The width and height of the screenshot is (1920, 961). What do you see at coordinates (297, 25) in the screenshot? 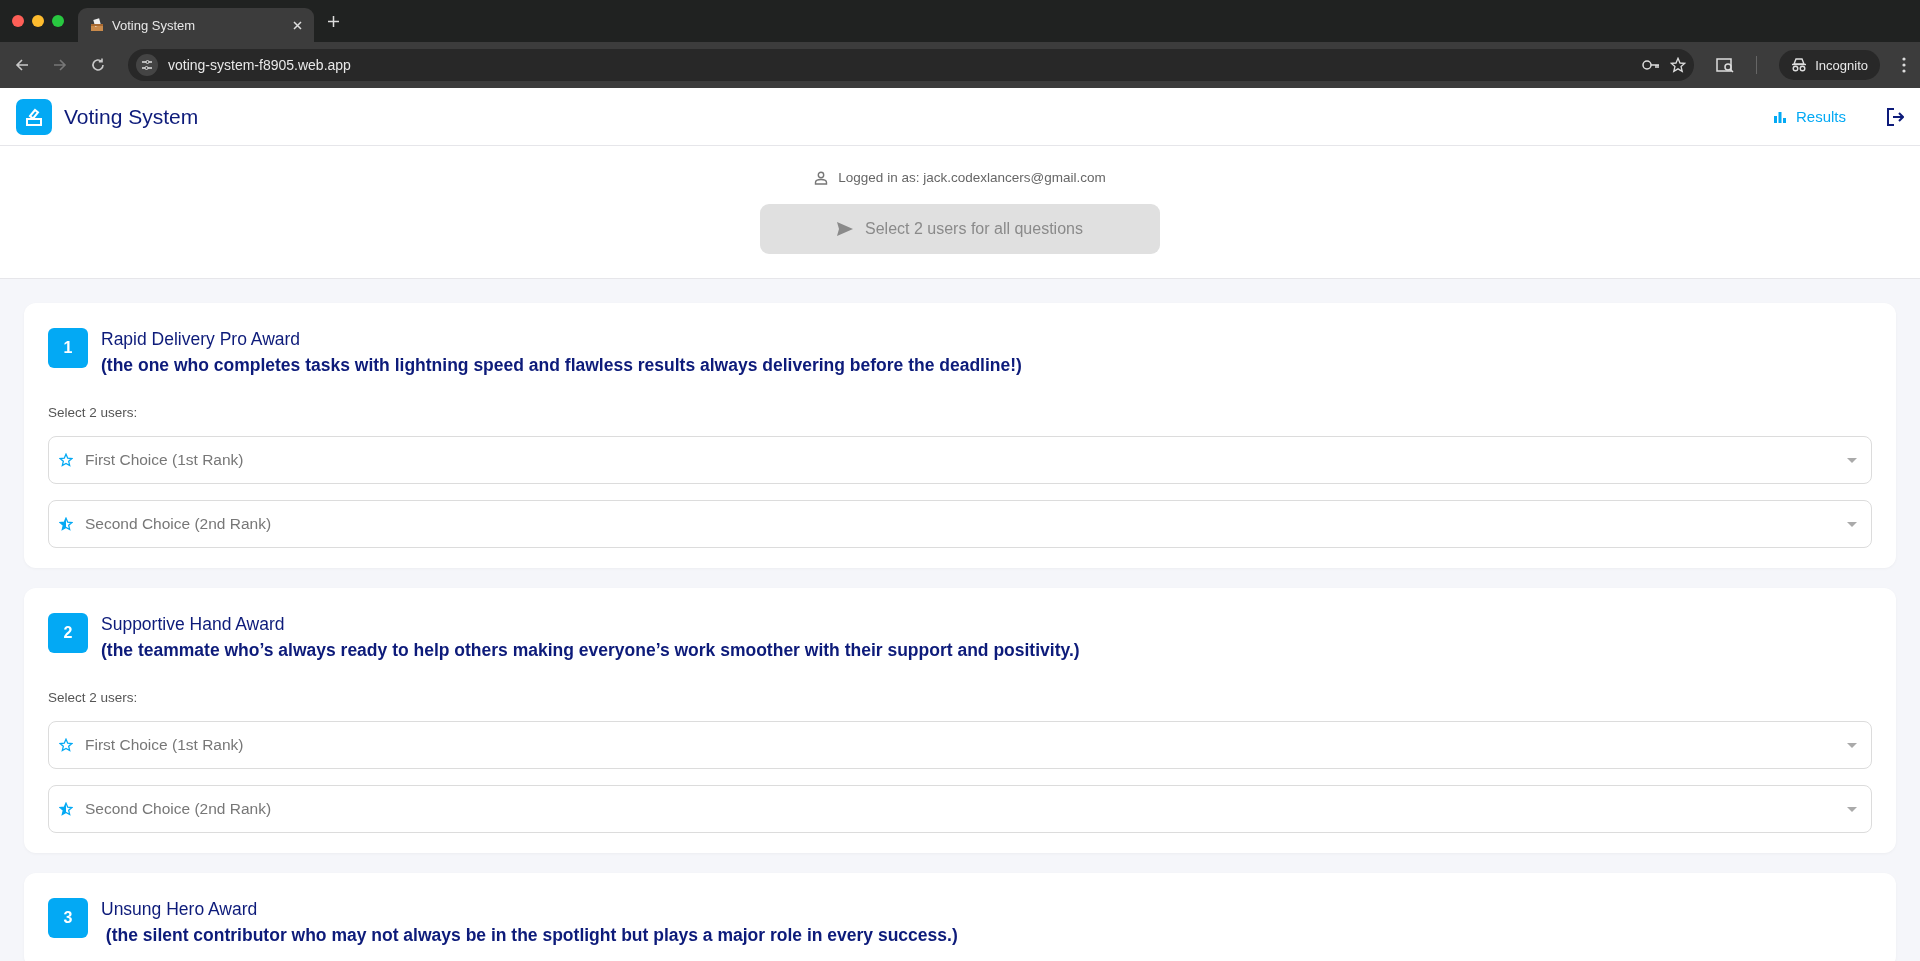
I see `close-tab-icon` at bounding box center [297, 25].